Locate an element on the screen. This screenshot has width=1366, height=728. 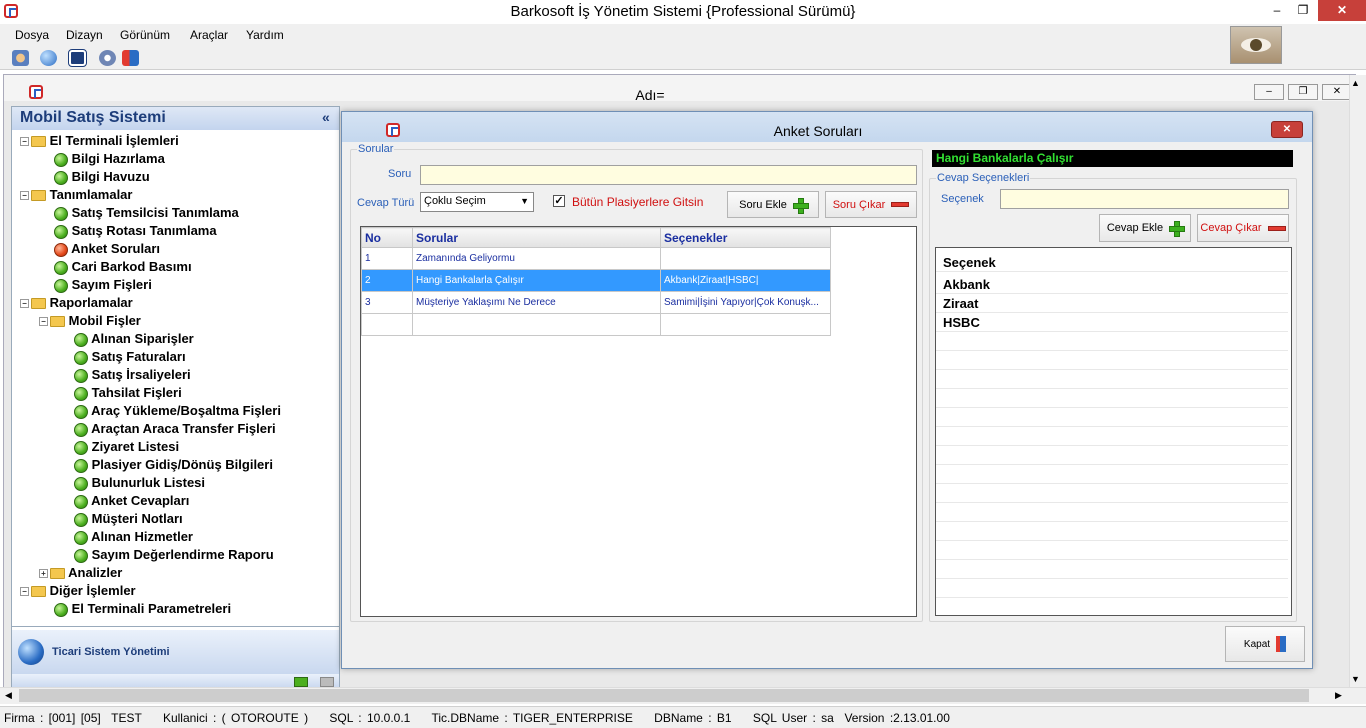
tree-item-cari-barkod: Cari Barkod Basımı is located at coordinates (123, 267).